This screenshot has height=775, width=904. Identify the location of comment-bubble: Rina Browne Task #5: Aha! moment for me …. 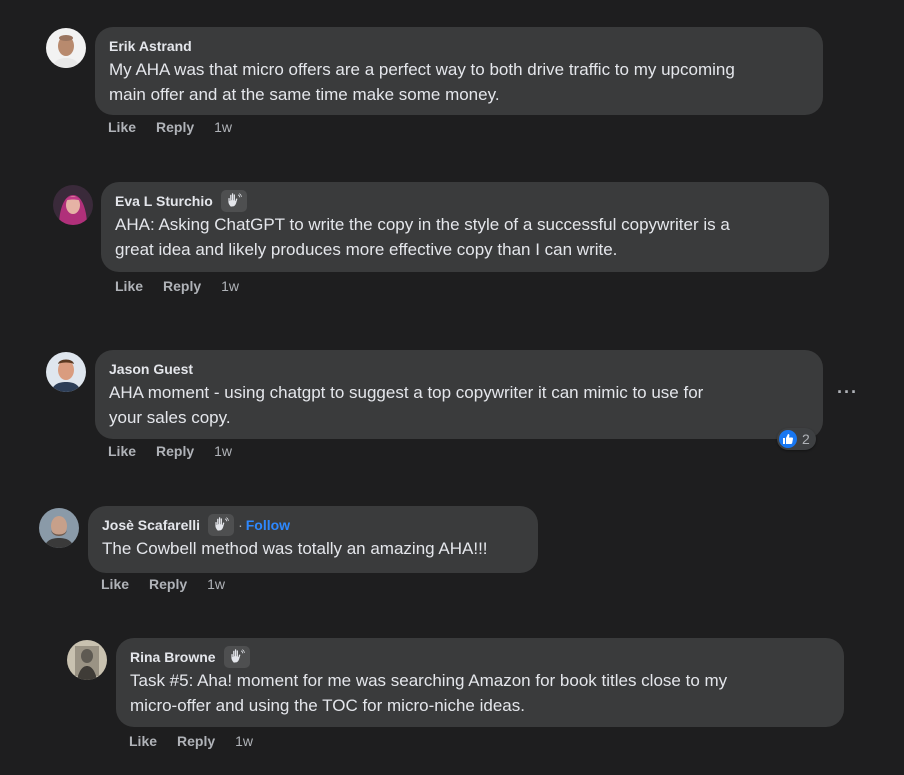
(480, 682).